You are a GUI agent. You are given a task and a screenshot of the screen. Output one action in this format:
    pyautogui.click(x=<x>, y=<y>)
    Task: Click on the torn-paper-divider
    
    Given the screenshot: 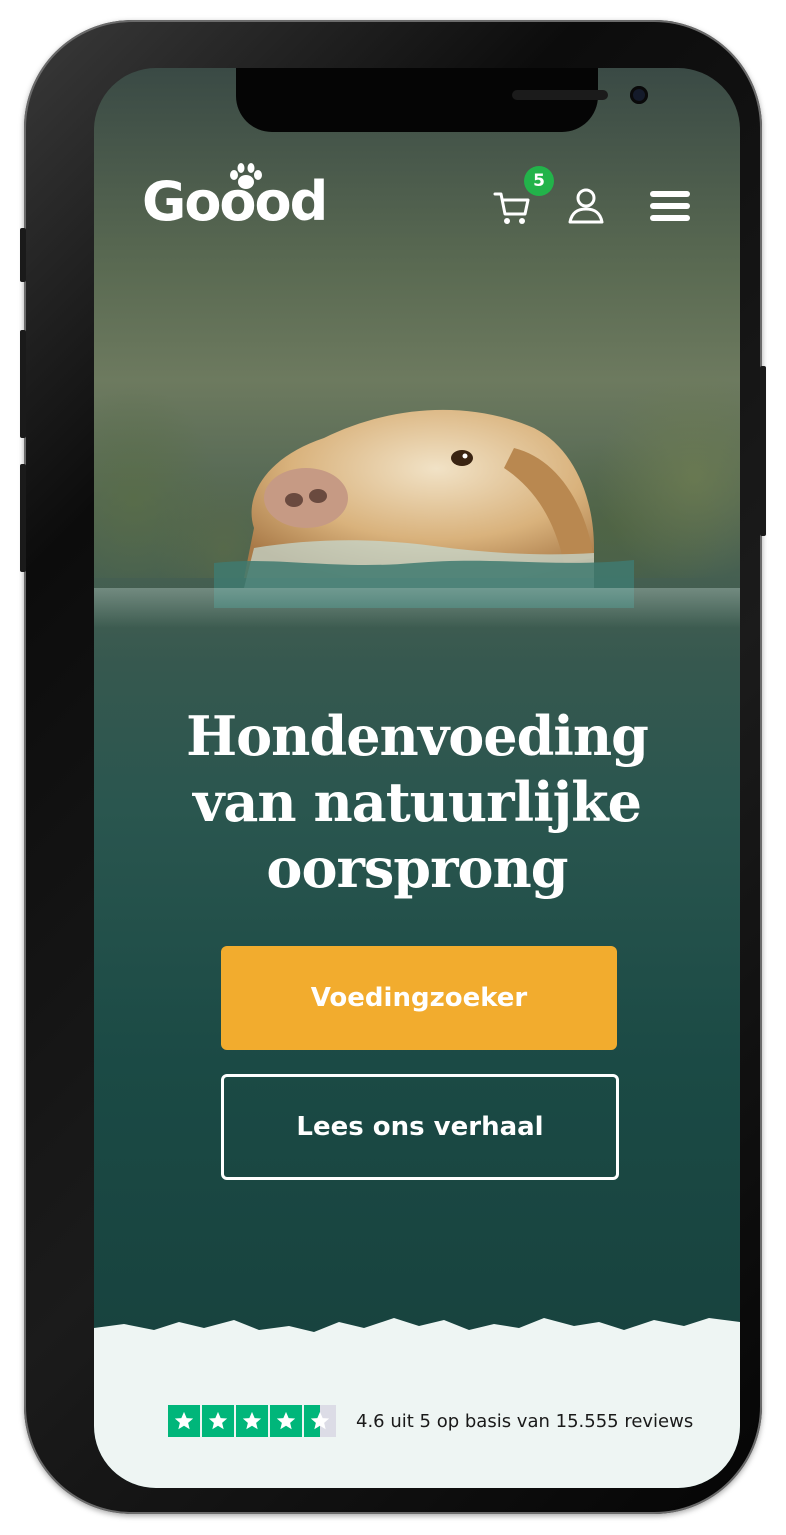 What is the action you would take?
    pyautogui.click(x=417, y=1403)
    